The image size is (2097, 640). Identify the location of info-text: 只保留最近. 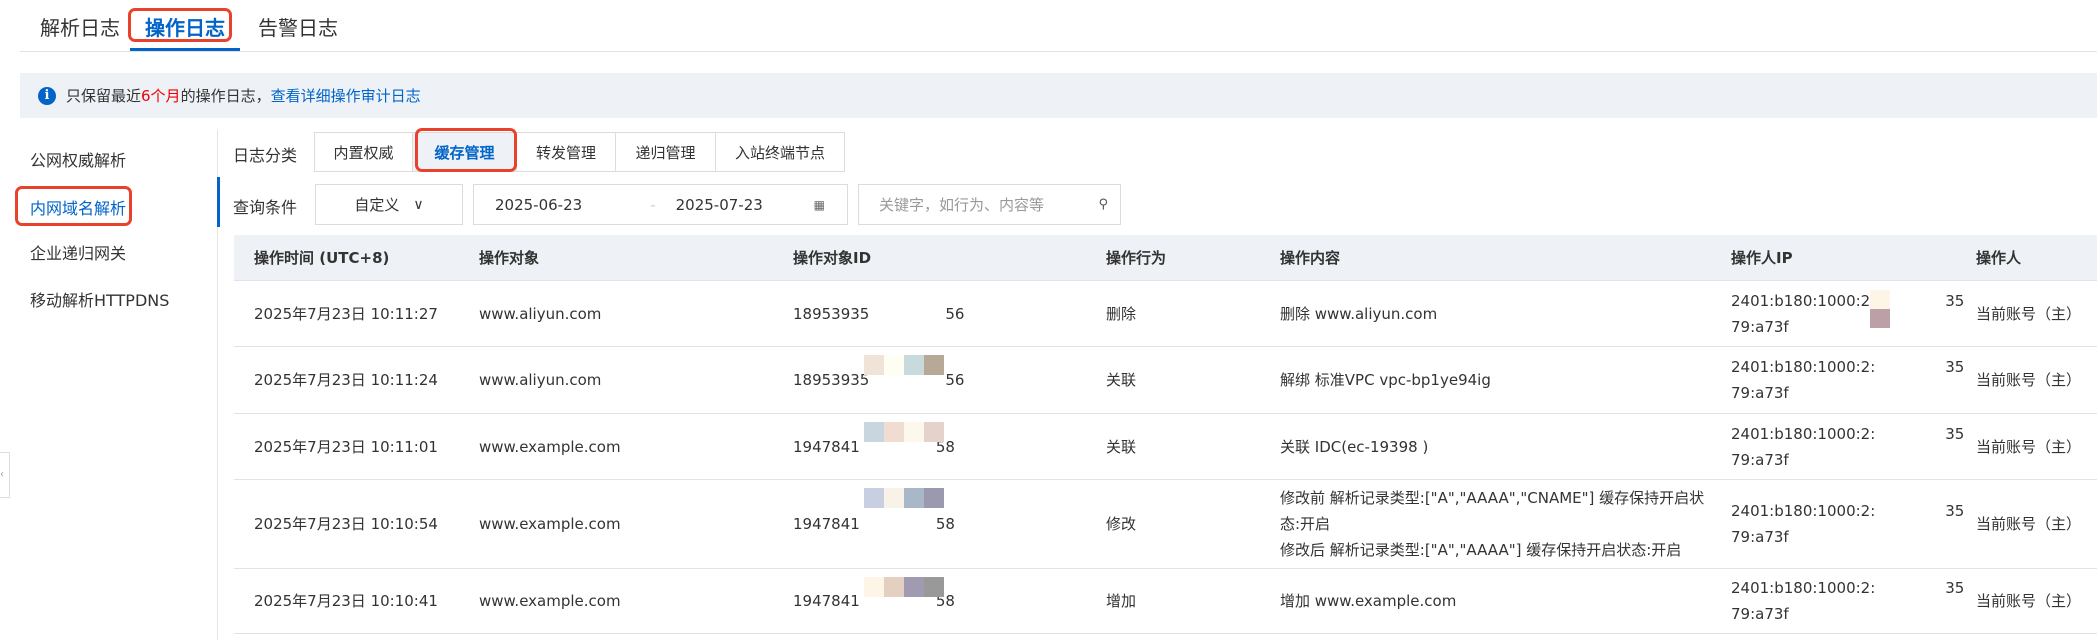
(104, 96).